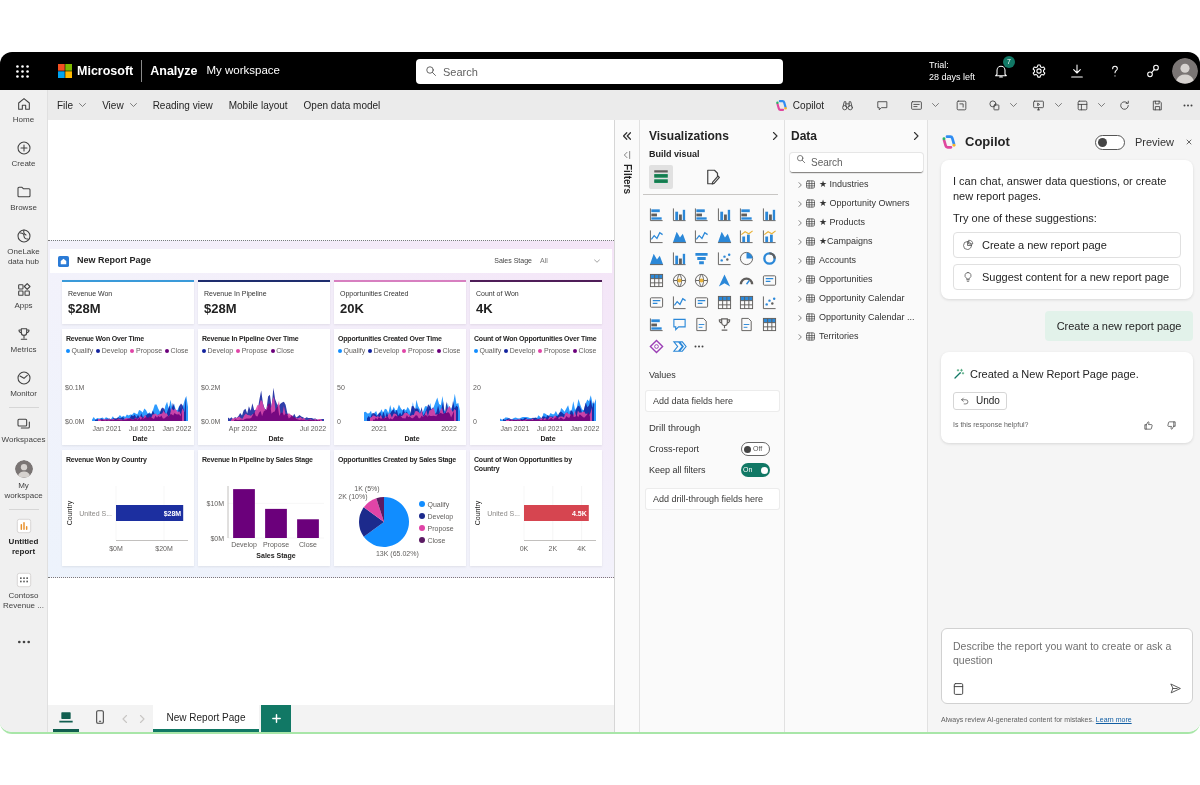 The image size is (1200, 785). What do you see at coordinates (856, 336) in the screenshot?
I see `tree-item: Territories` at bounding box center [856, 336].